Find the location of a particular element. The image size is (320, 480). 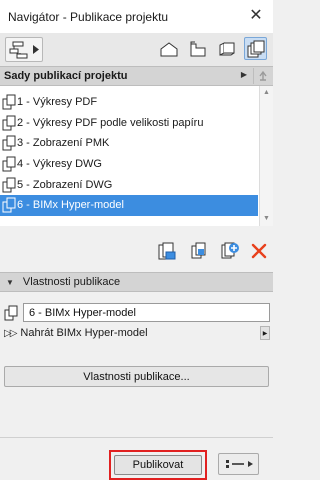

publish-button: Publikovat is located at coordinates (158, 465).